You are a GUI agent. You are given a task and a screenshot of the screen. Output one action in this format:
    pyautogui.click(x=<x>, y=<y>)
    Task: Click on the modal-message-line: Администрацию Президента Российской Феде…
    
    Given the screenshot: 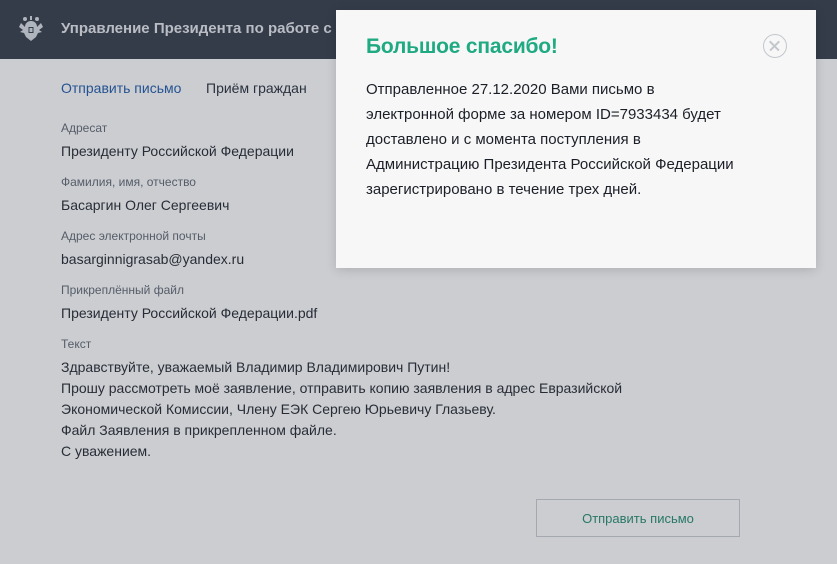 What is the action you would take?
    pyautogui.click(x=550, y=164)
    